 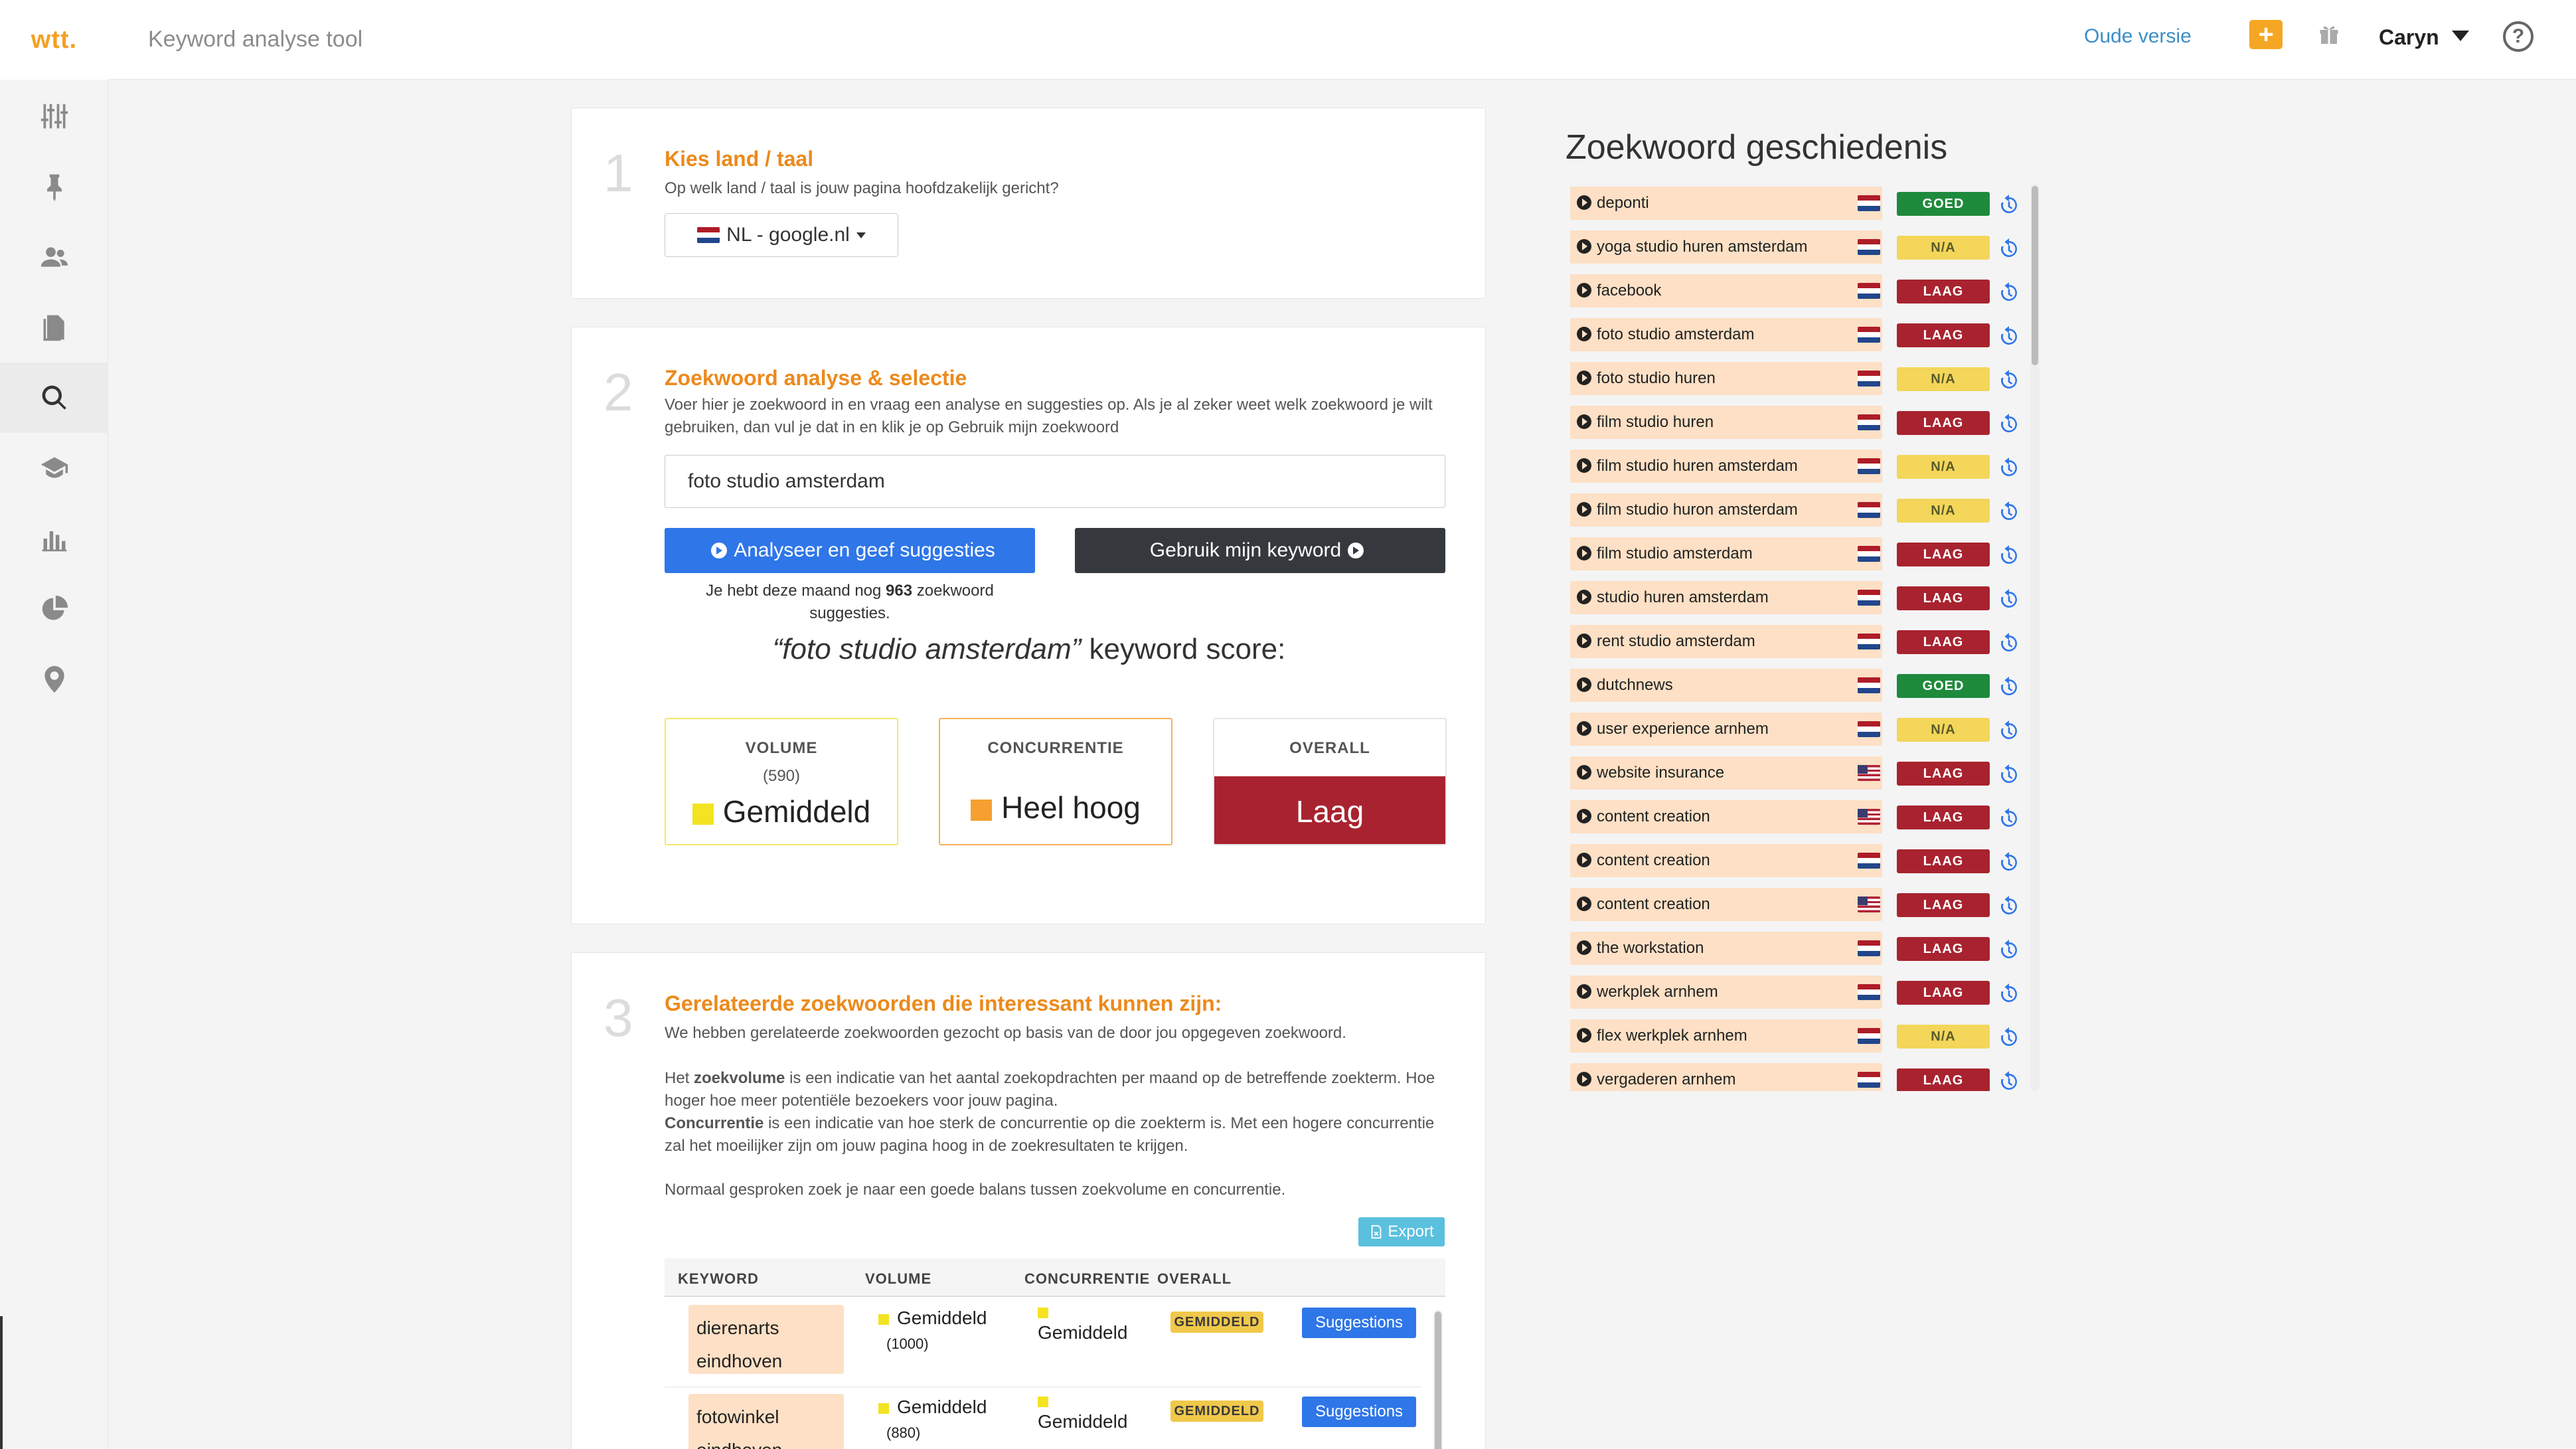 I want to click on history-item: yoga studio huren amsterdam N/A, so click(x=1796, y=250).